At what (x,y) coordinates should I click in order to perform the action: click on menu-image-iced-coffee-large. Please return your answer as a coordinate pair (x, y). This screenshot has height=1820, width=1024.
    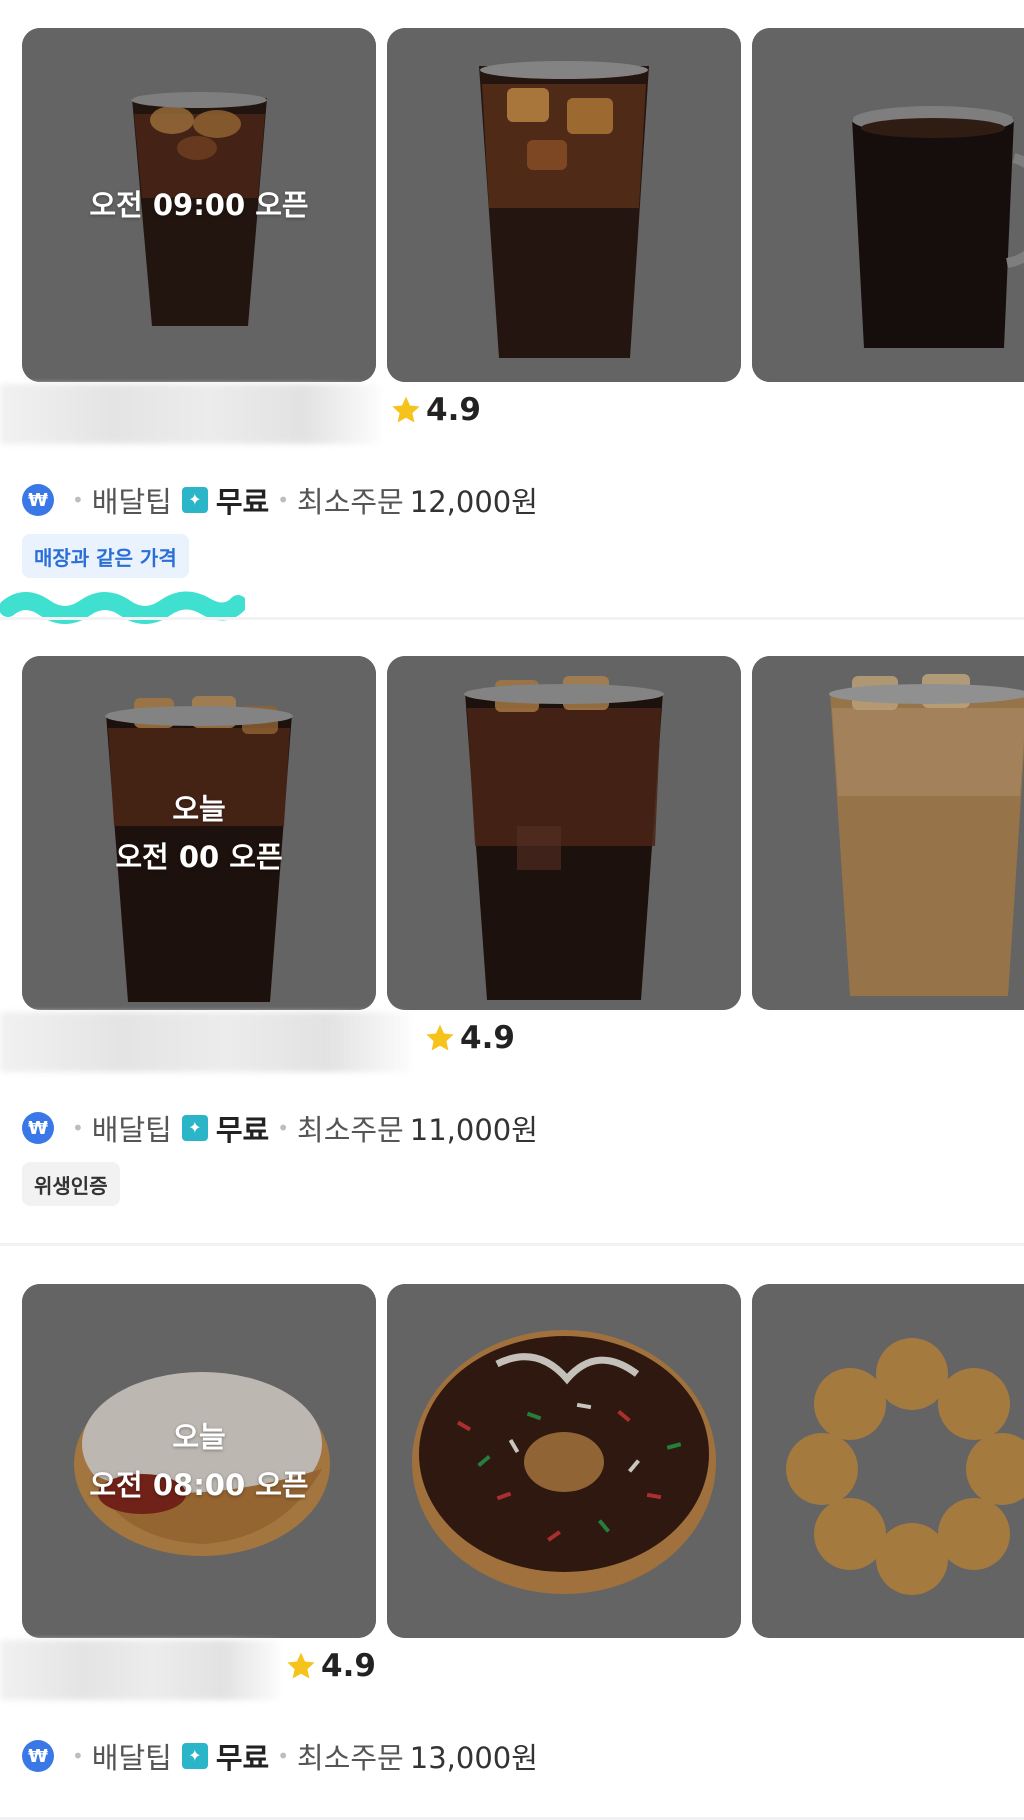
    Looking at the image, I should click on (564, 205).